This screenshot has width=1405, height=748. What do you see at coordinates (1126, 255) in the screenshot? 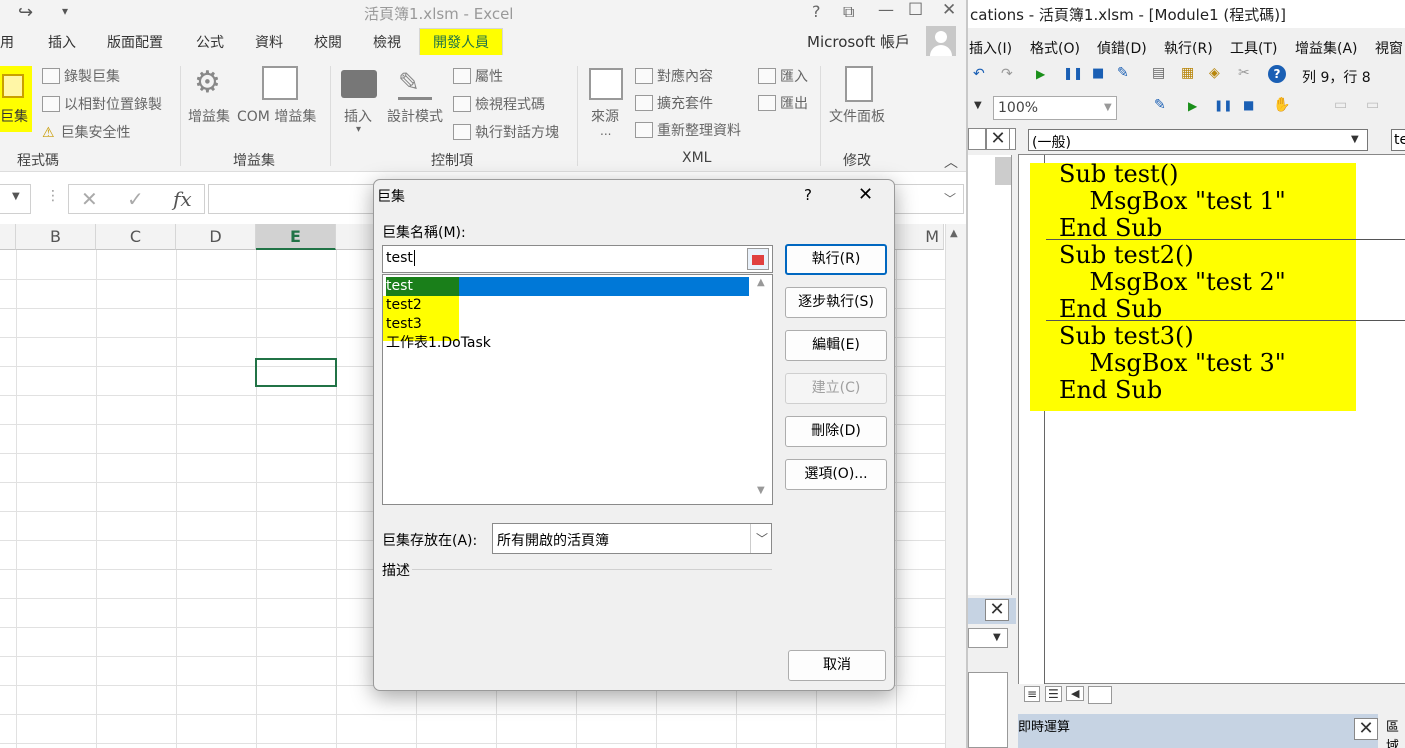
I see `code-line: Sub test2()` at bounding box center [1126, 255].